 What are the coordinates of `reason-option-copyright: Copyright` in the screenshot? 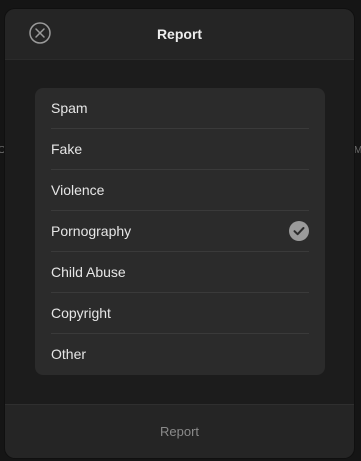 It's located at (180, 313).